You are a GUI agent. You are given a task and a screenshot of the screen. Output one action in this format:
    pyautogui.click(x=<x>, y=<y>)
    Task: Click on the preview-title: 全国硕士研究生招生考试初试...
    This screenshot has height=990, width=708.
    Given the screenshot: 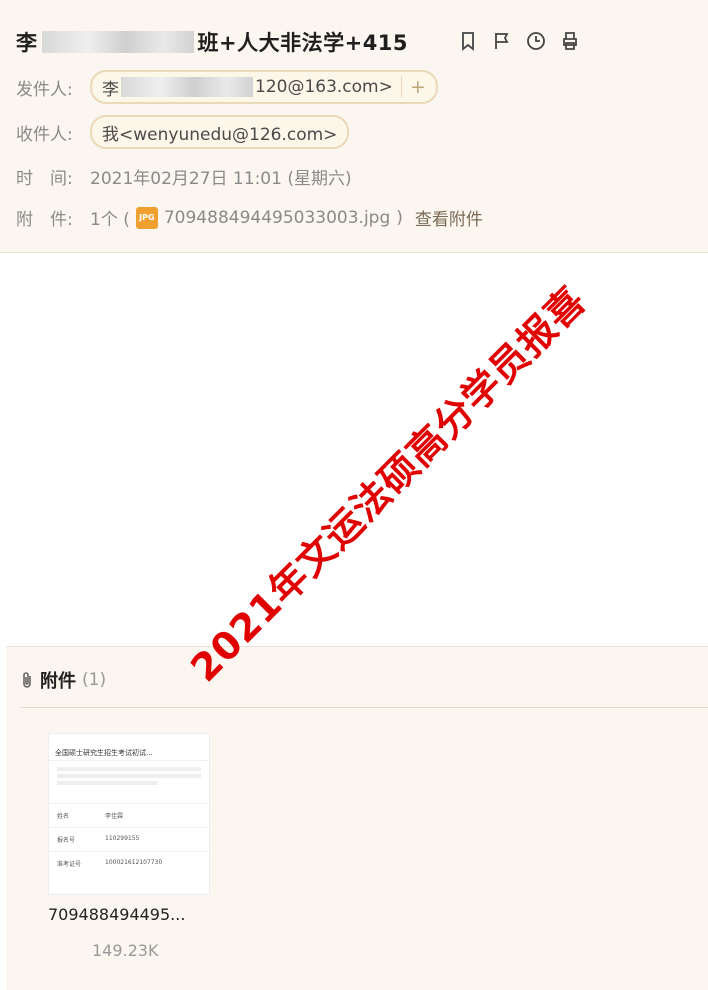 What is the action you would take?
    pyautogui.click(x=129, y=753)
    